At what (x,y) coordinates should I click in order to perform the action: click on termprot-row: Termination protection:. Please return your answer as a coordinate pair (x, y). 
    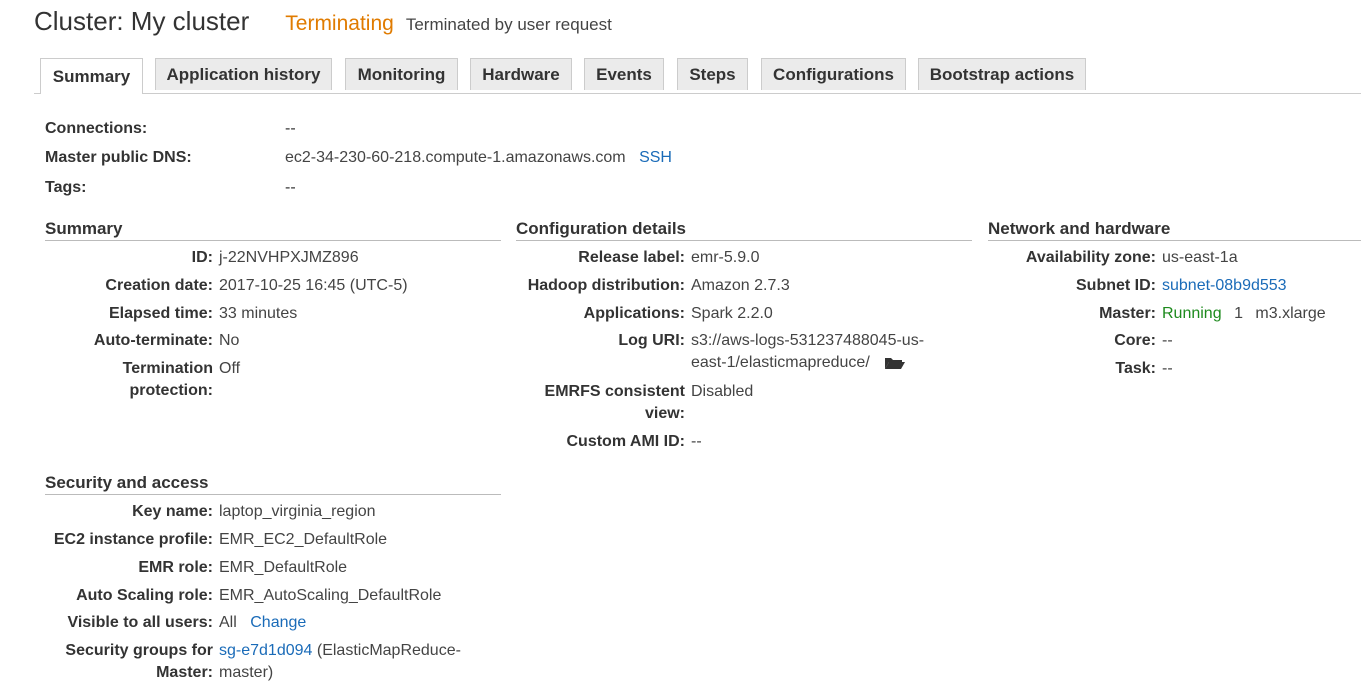
    Looking at the image, I should click on (129, 380).